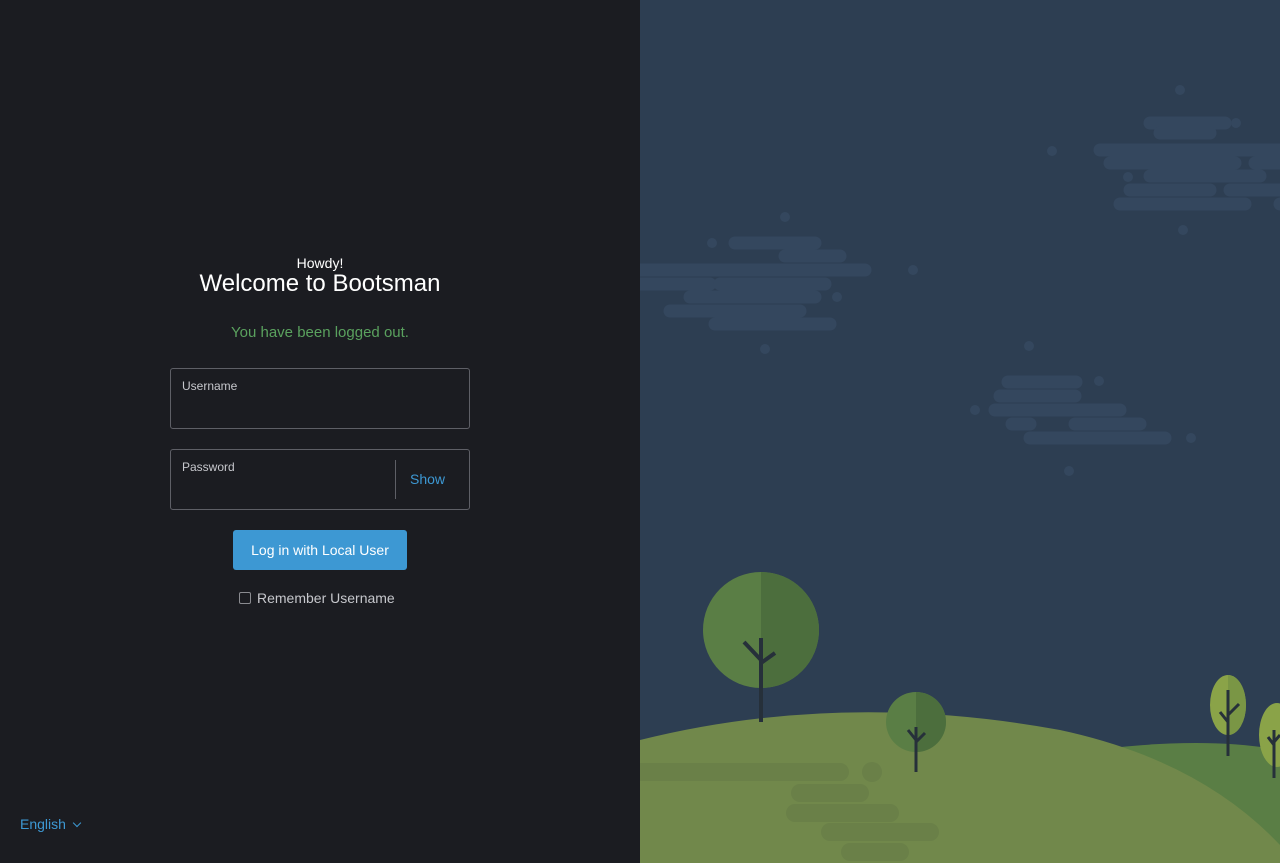 This screenshot has width=1280, height=863. What do you see at coordinates (245, 598) in the screenshot?
I see `remember-username-checkbox` at bounding box center [245, 598].